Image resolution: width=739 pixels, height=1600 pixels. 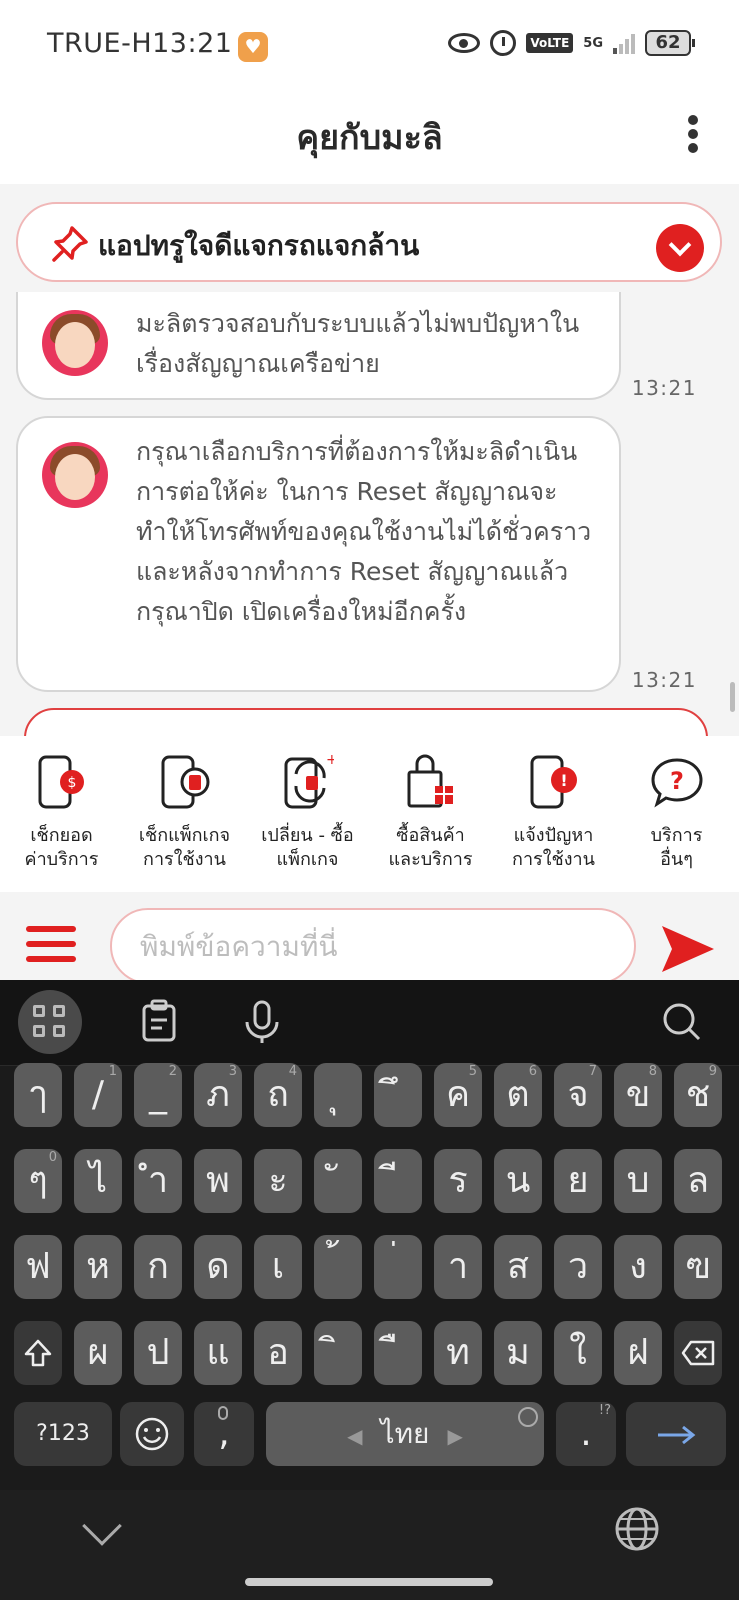 What do you see at coordinates (458, 1353) in the screenshot?
I see `key: ท` at bounding box center [458, 1353].